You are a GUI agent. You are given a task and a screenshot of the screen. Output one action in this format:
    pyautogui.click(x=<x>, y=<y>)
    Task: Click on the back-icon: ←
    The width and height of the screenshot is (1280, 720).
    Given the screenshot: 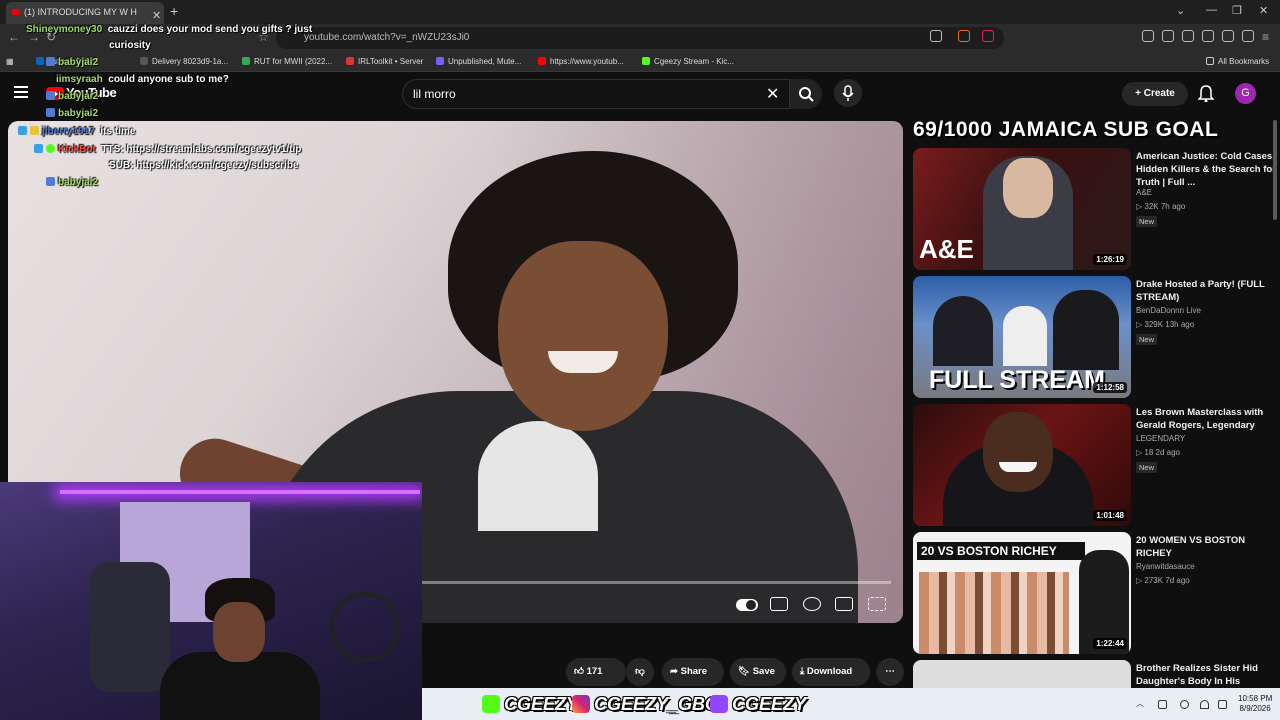 What is the action you would take?
    pyautogui.click(x=14, y=37)
    